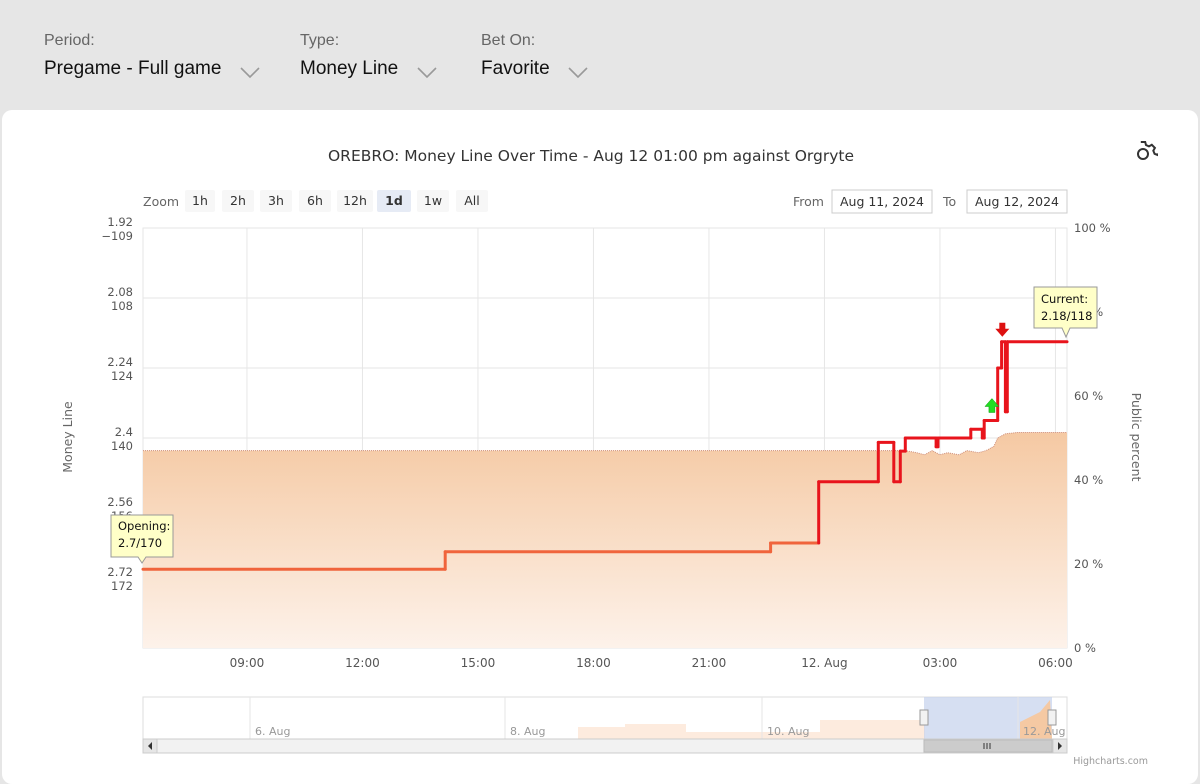  Describe the element at coordinates (882, 201) in the screenshot. I see `from-date-value: Aug 11, 2024` at that location.